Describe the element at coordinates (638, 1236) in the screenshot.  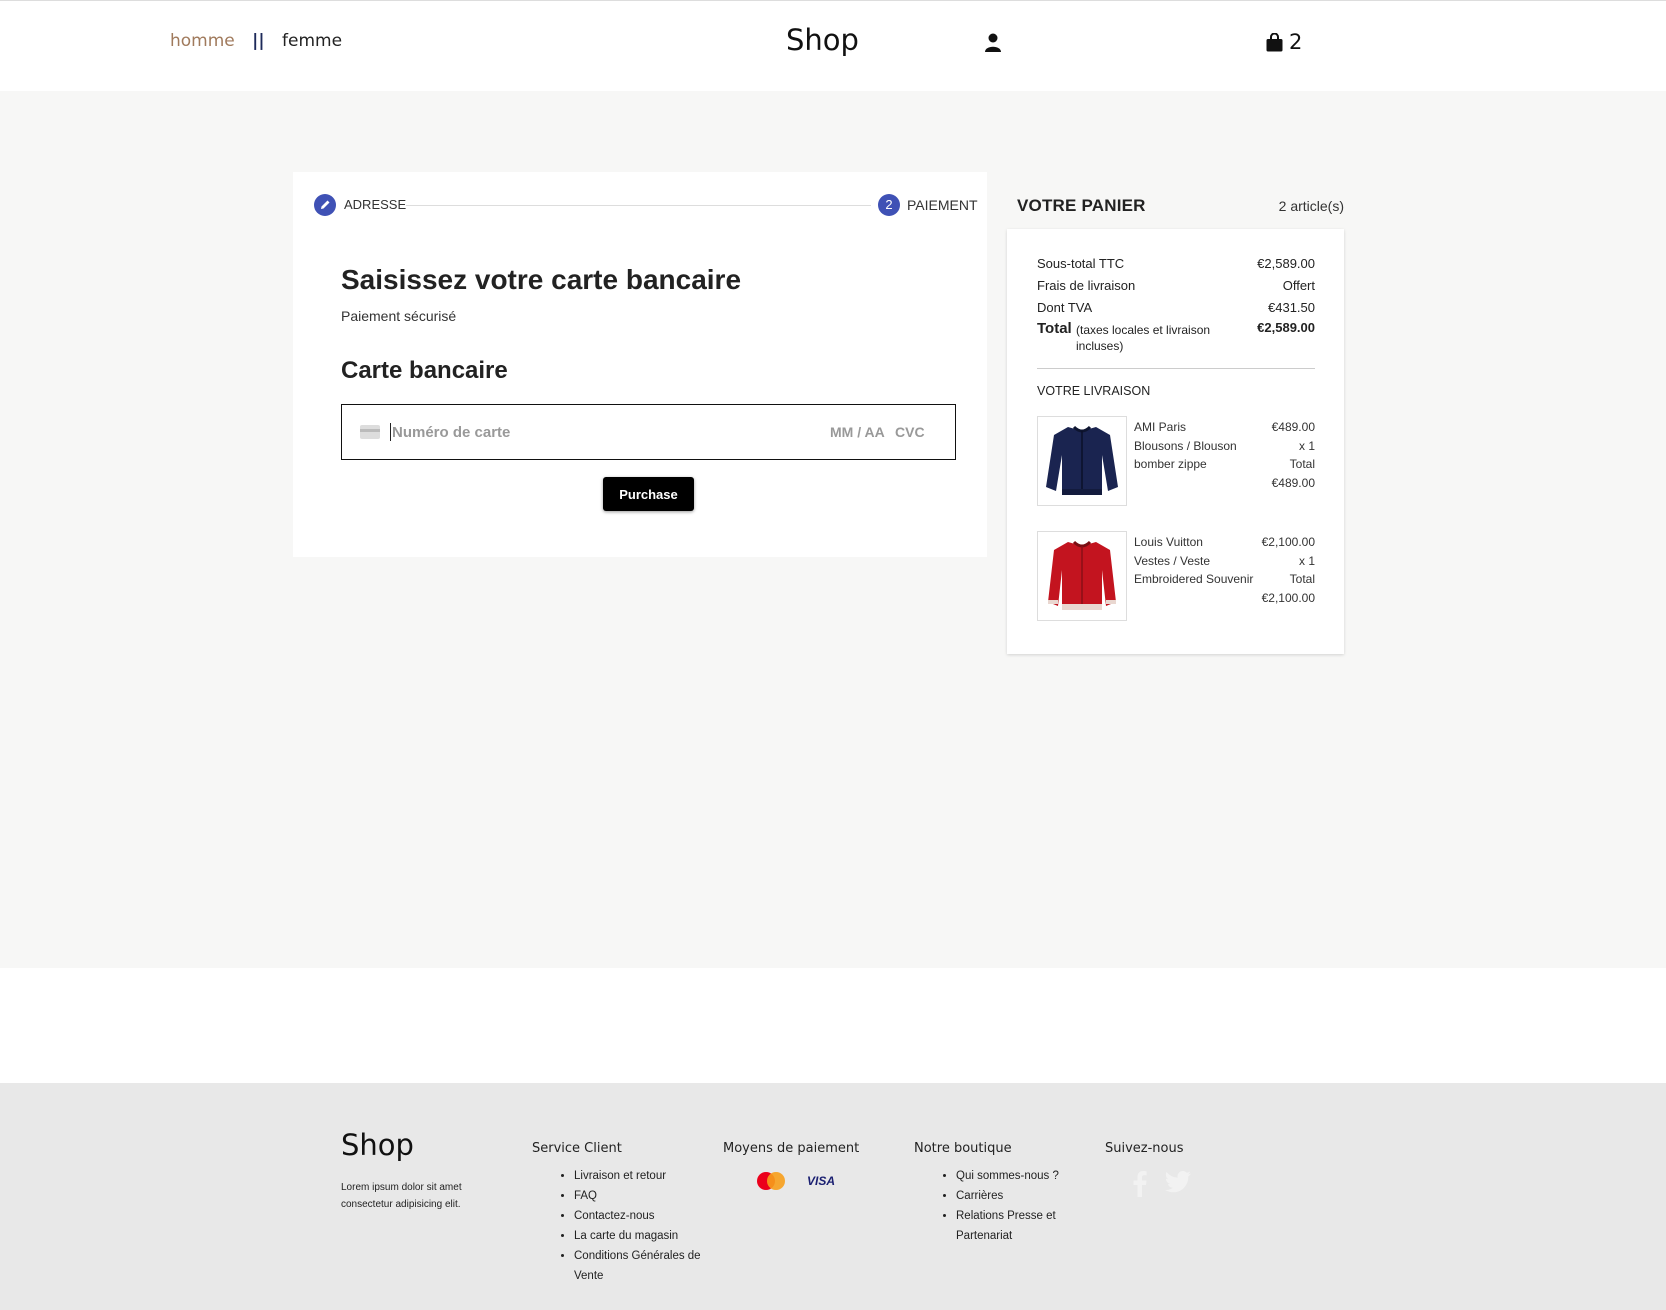
I see `footer-link: La carte du magasin` at that location.